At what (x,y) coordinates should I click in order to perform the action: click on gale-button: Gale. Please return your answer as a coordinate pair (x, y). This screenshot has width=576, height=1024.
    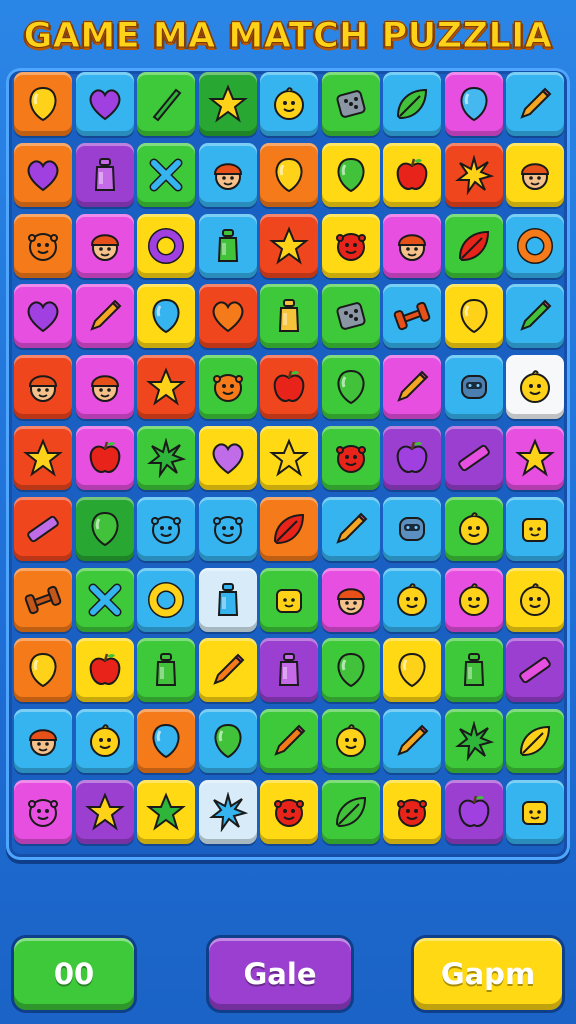
    Looking at the image, I should click on (280, 974).